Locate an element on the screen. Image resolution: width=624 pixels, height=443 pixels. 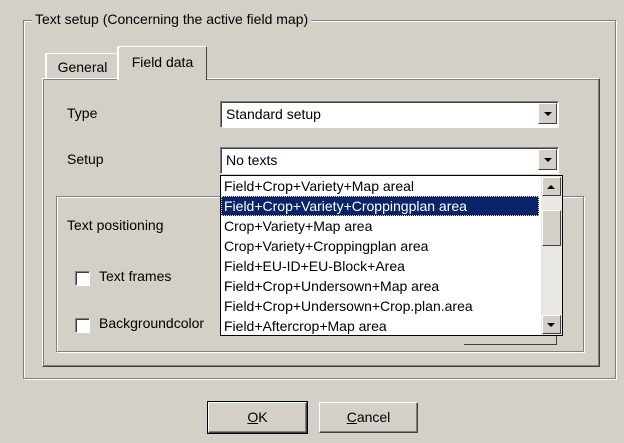
ok-button: OK is located at coordinates (257, 417).